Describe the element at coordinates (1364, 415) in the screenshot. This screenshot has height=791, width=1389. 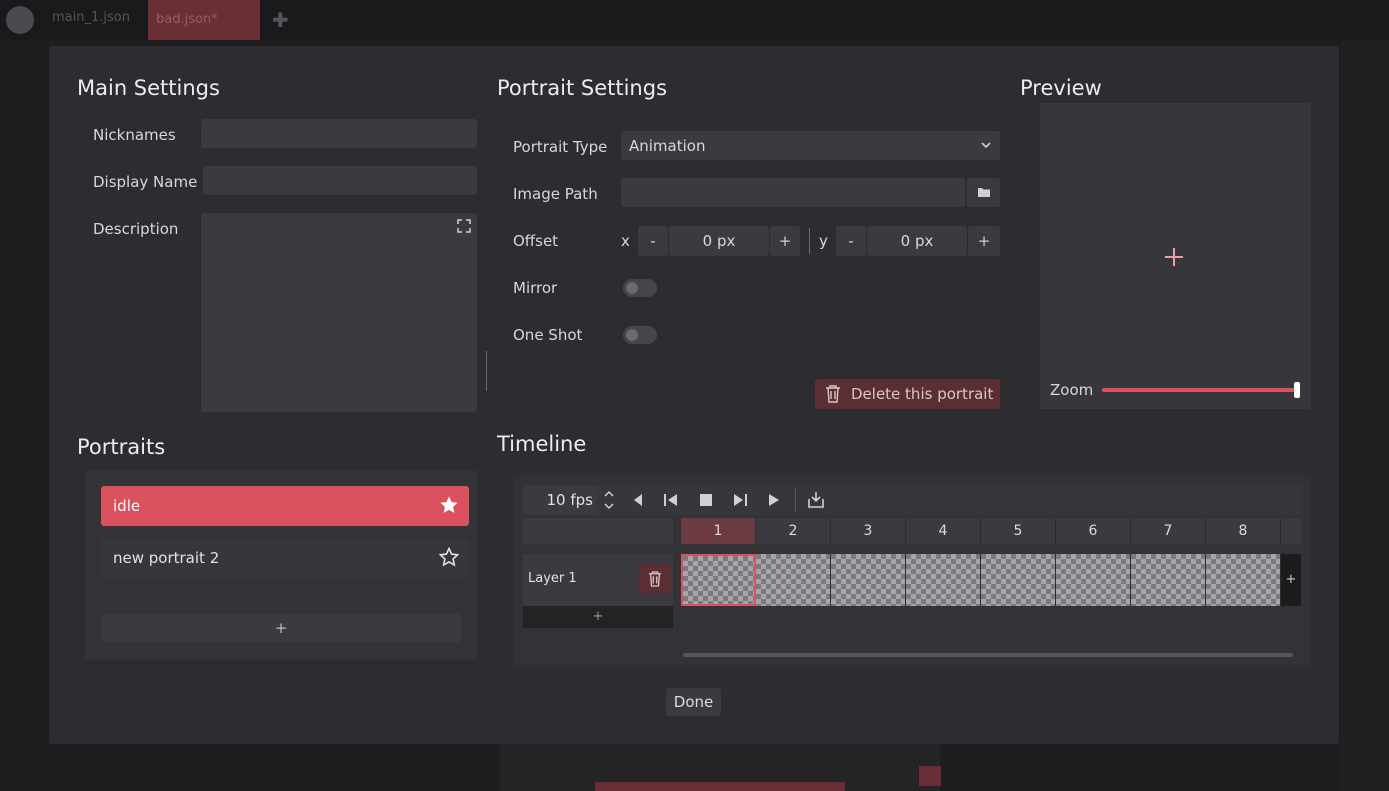
I see `background-right-panel` at that location.